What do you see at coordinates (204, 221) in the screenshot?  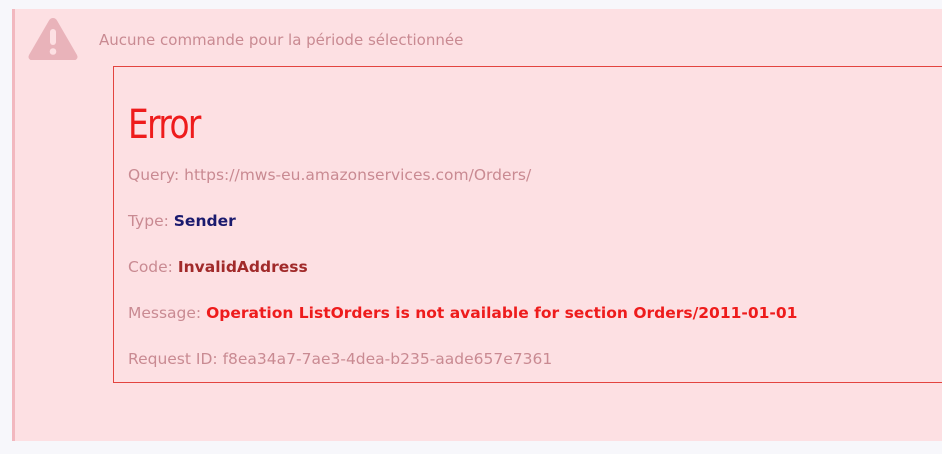 I see `type-value: Sender` at bounding box center [204, 221].